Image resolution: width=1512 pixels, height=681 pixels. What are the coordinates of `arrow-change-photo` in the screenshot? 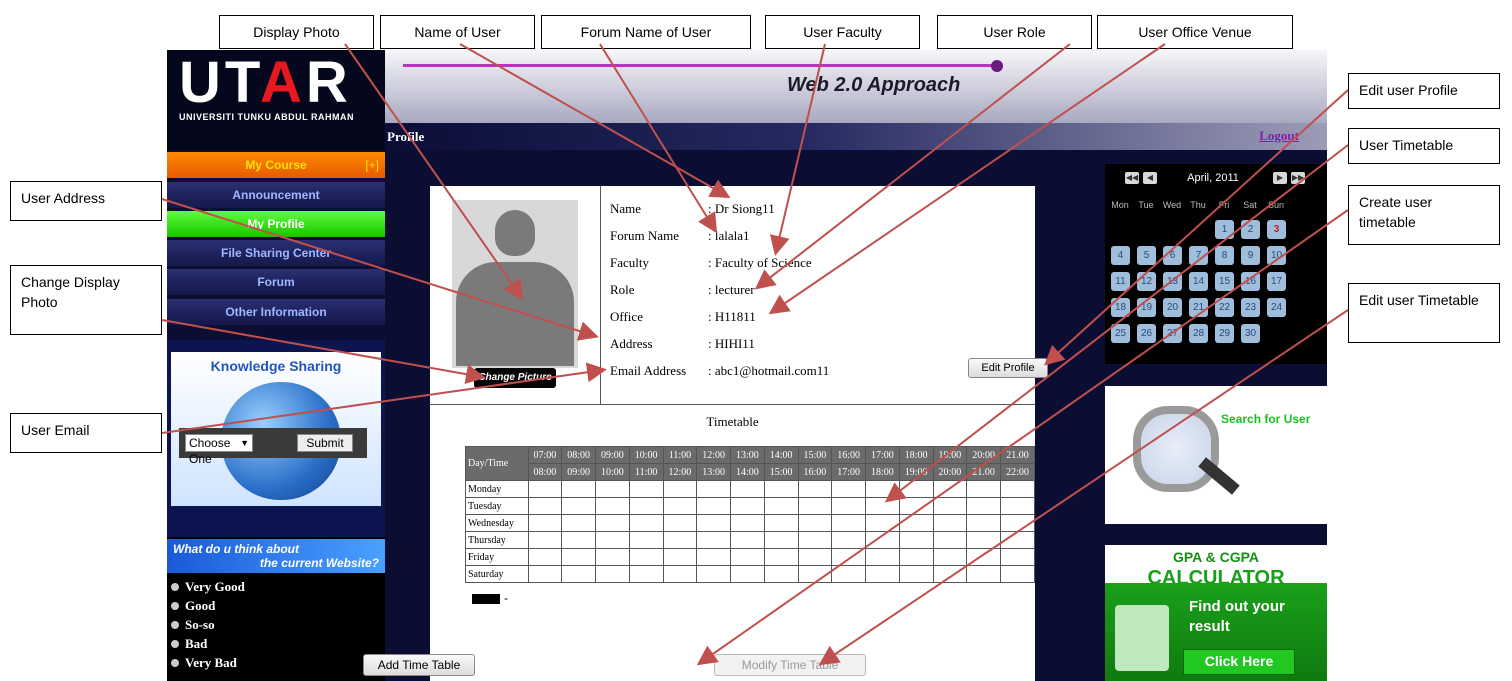 It's located at (323, 352).